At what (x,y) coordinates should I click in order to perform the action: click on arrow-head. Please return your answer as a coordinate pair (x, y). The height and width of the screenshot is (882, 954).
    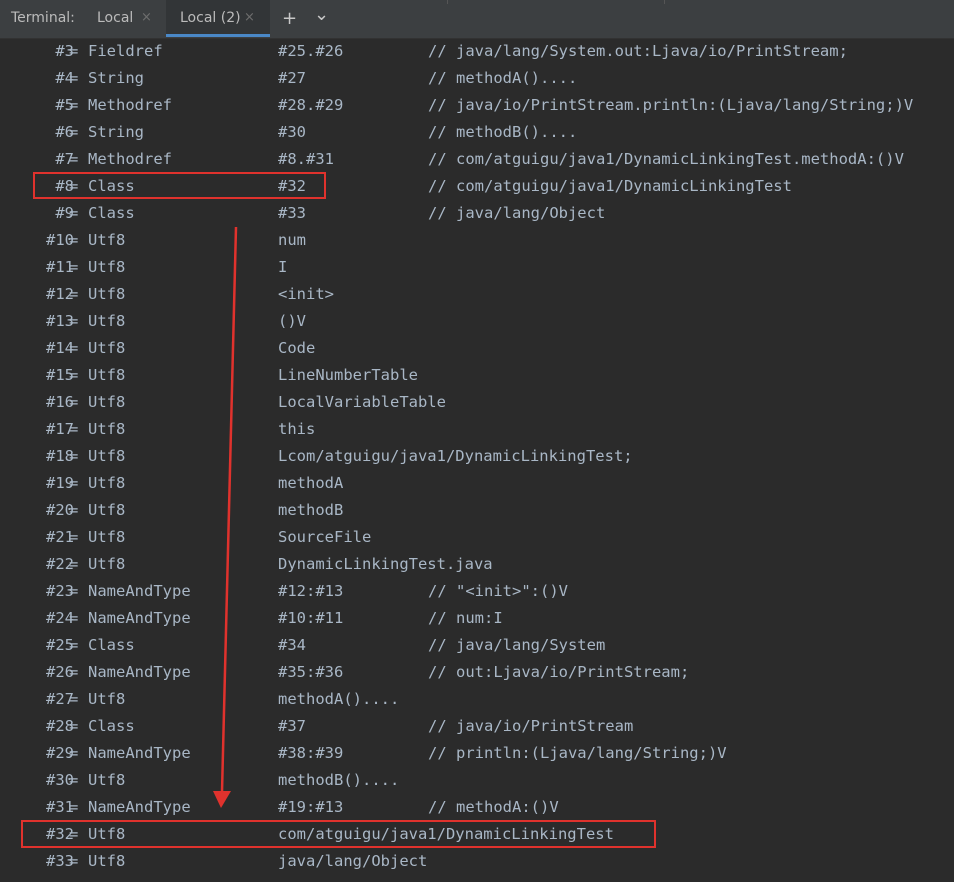
    Looking at the image, I should click on (222, 799).